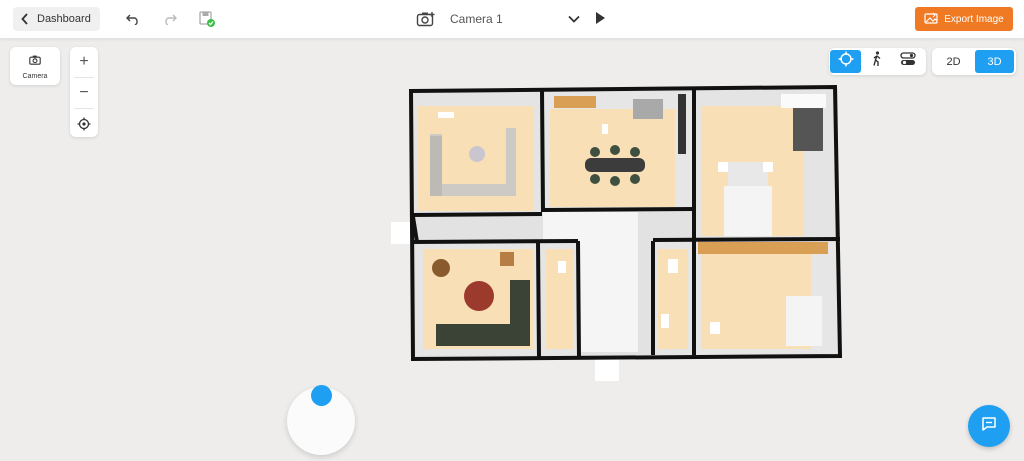 This screenshot has height=461, width=1024. I want to click on camera-selector: Camera 1, so click(514, 19).